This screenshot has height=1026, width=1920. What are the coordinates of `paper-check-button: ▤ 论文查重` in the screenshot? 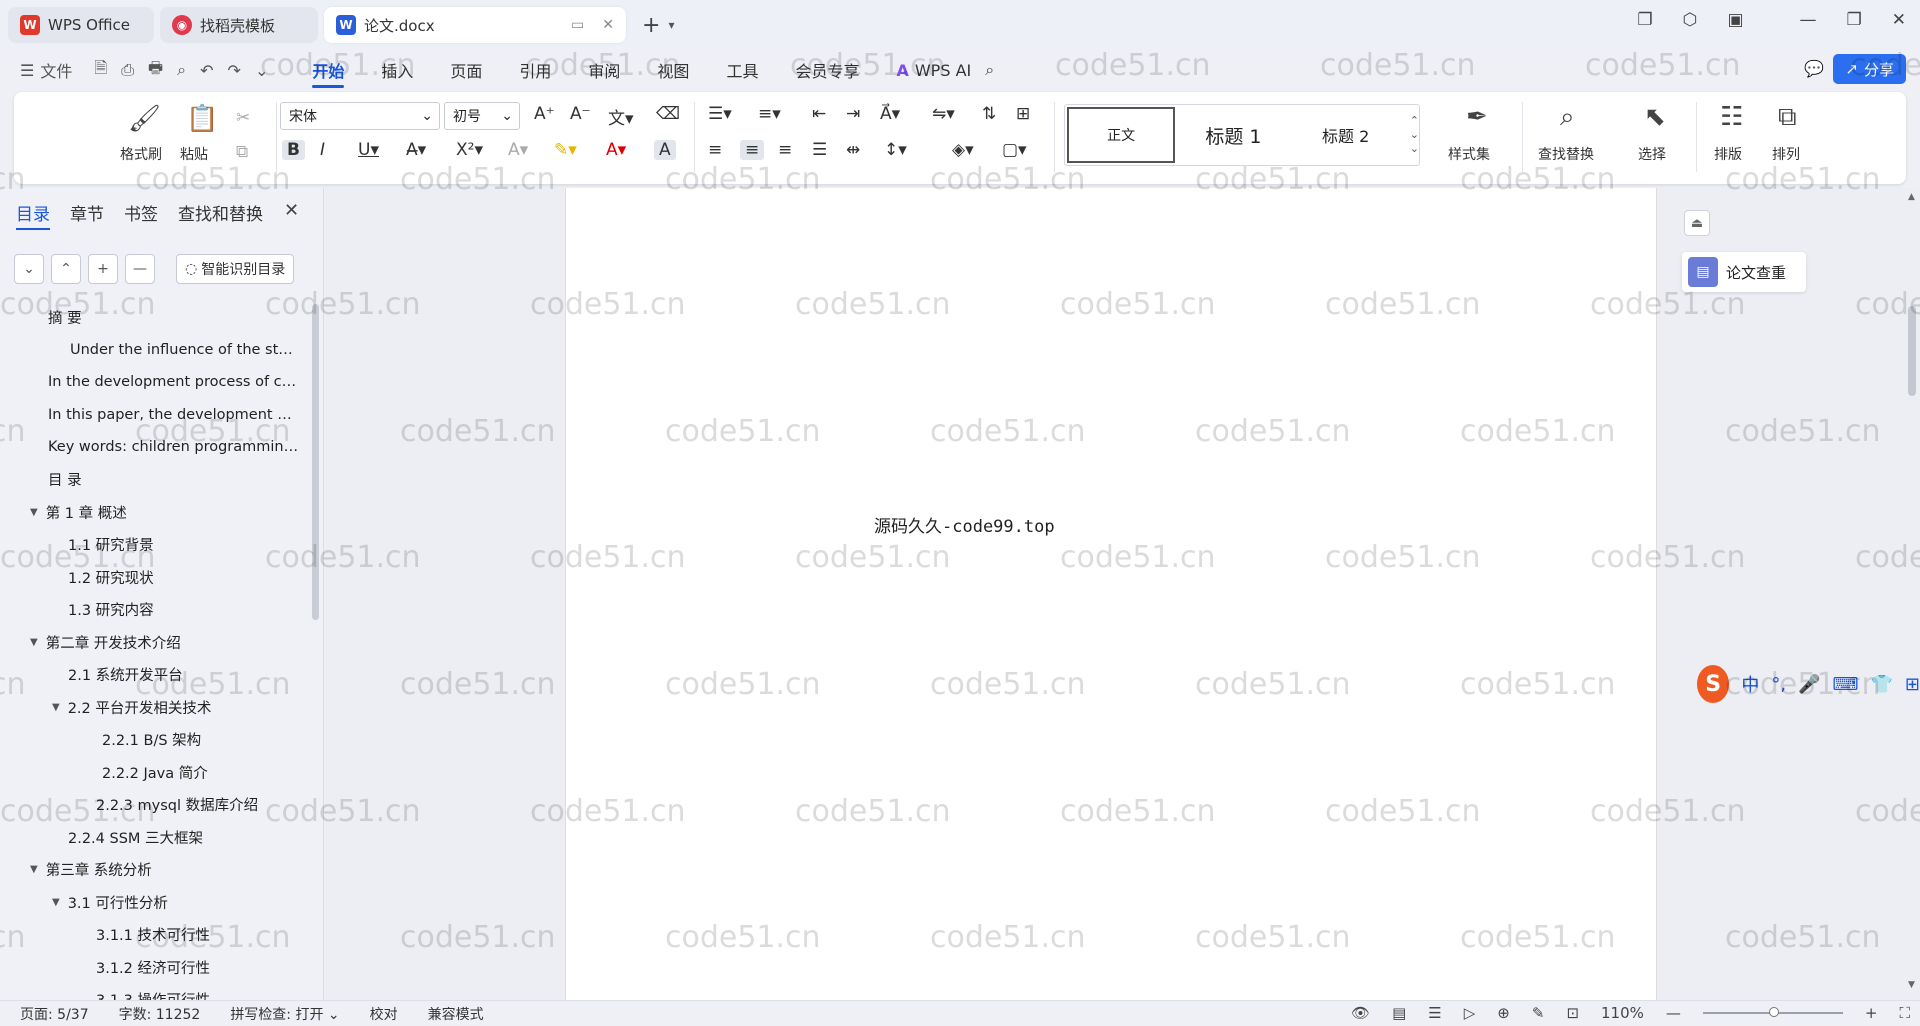 It's located at (1744, 272).